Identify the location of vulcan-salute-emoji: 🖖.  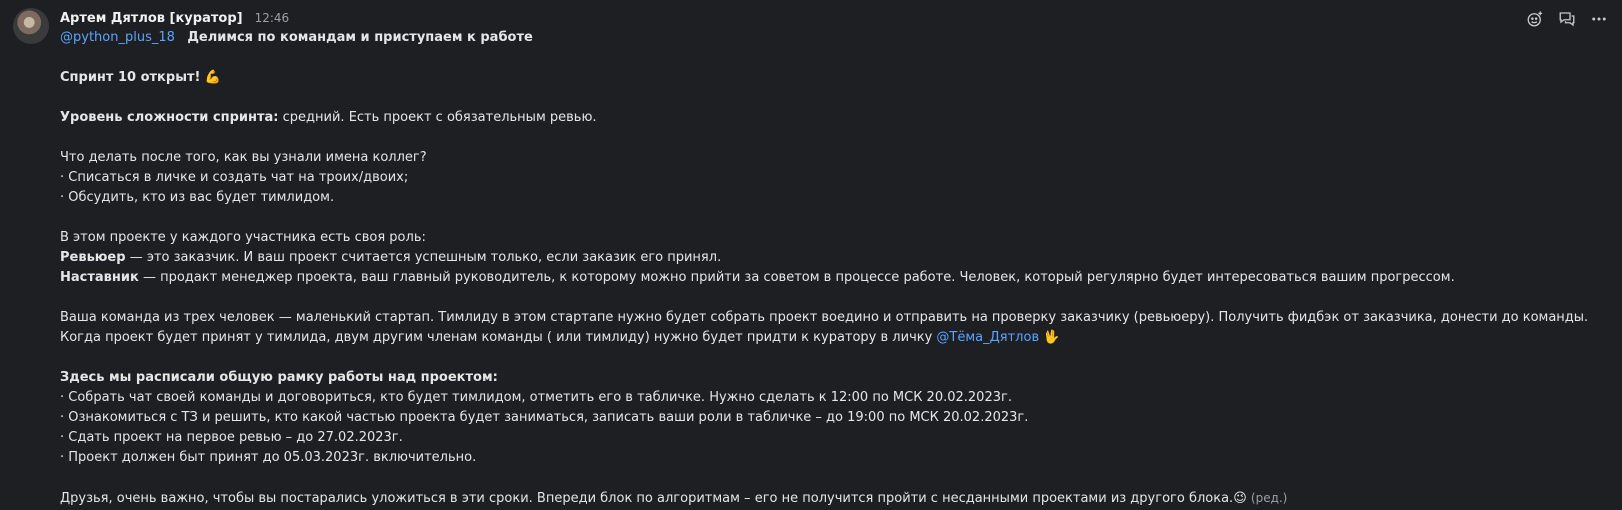
(1051, 337).